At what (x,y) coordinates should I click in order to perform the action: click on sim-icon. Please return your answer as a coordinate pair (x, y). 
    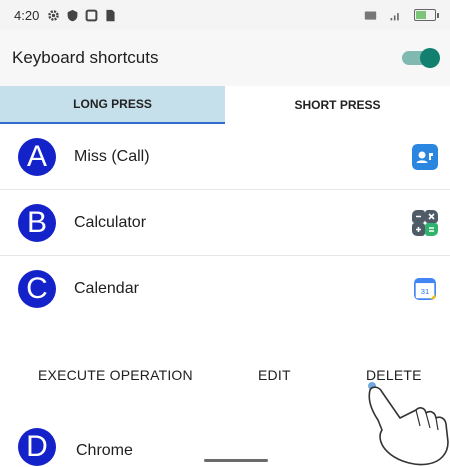
    Looking at the image, I should click on (110, 15).